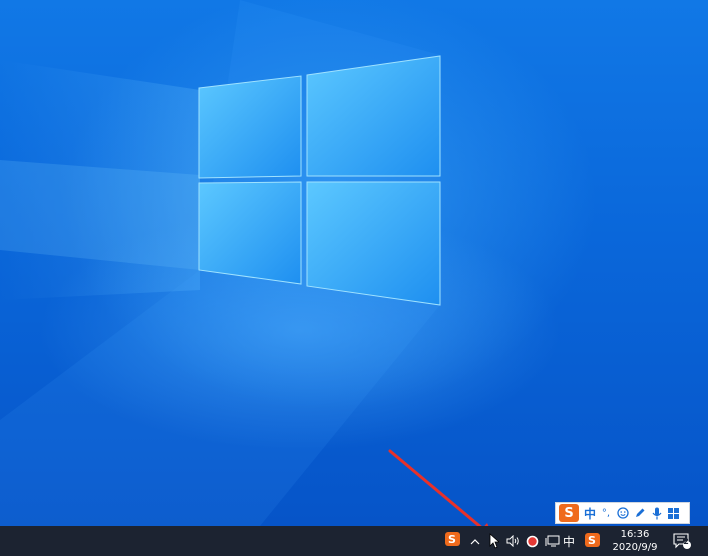 Image resolution: width=708 pixels, height=556 pixels. I want to click on ime-punctuation-button: °,, so click(606, 513).